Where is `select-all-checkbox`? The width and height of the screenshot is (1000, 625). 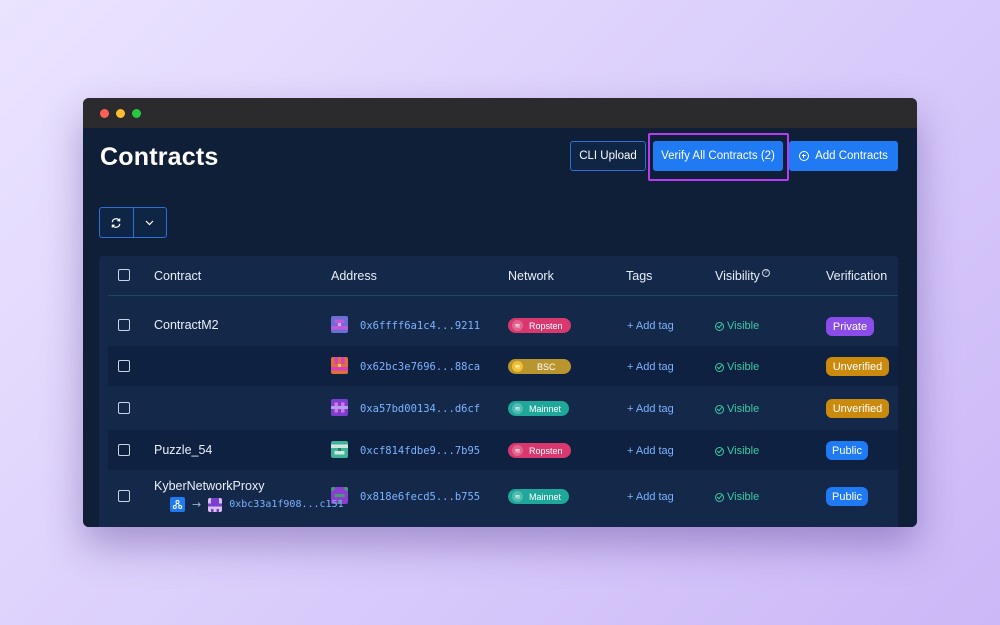
select-all-checkbox is located at coordinates (124, 275).